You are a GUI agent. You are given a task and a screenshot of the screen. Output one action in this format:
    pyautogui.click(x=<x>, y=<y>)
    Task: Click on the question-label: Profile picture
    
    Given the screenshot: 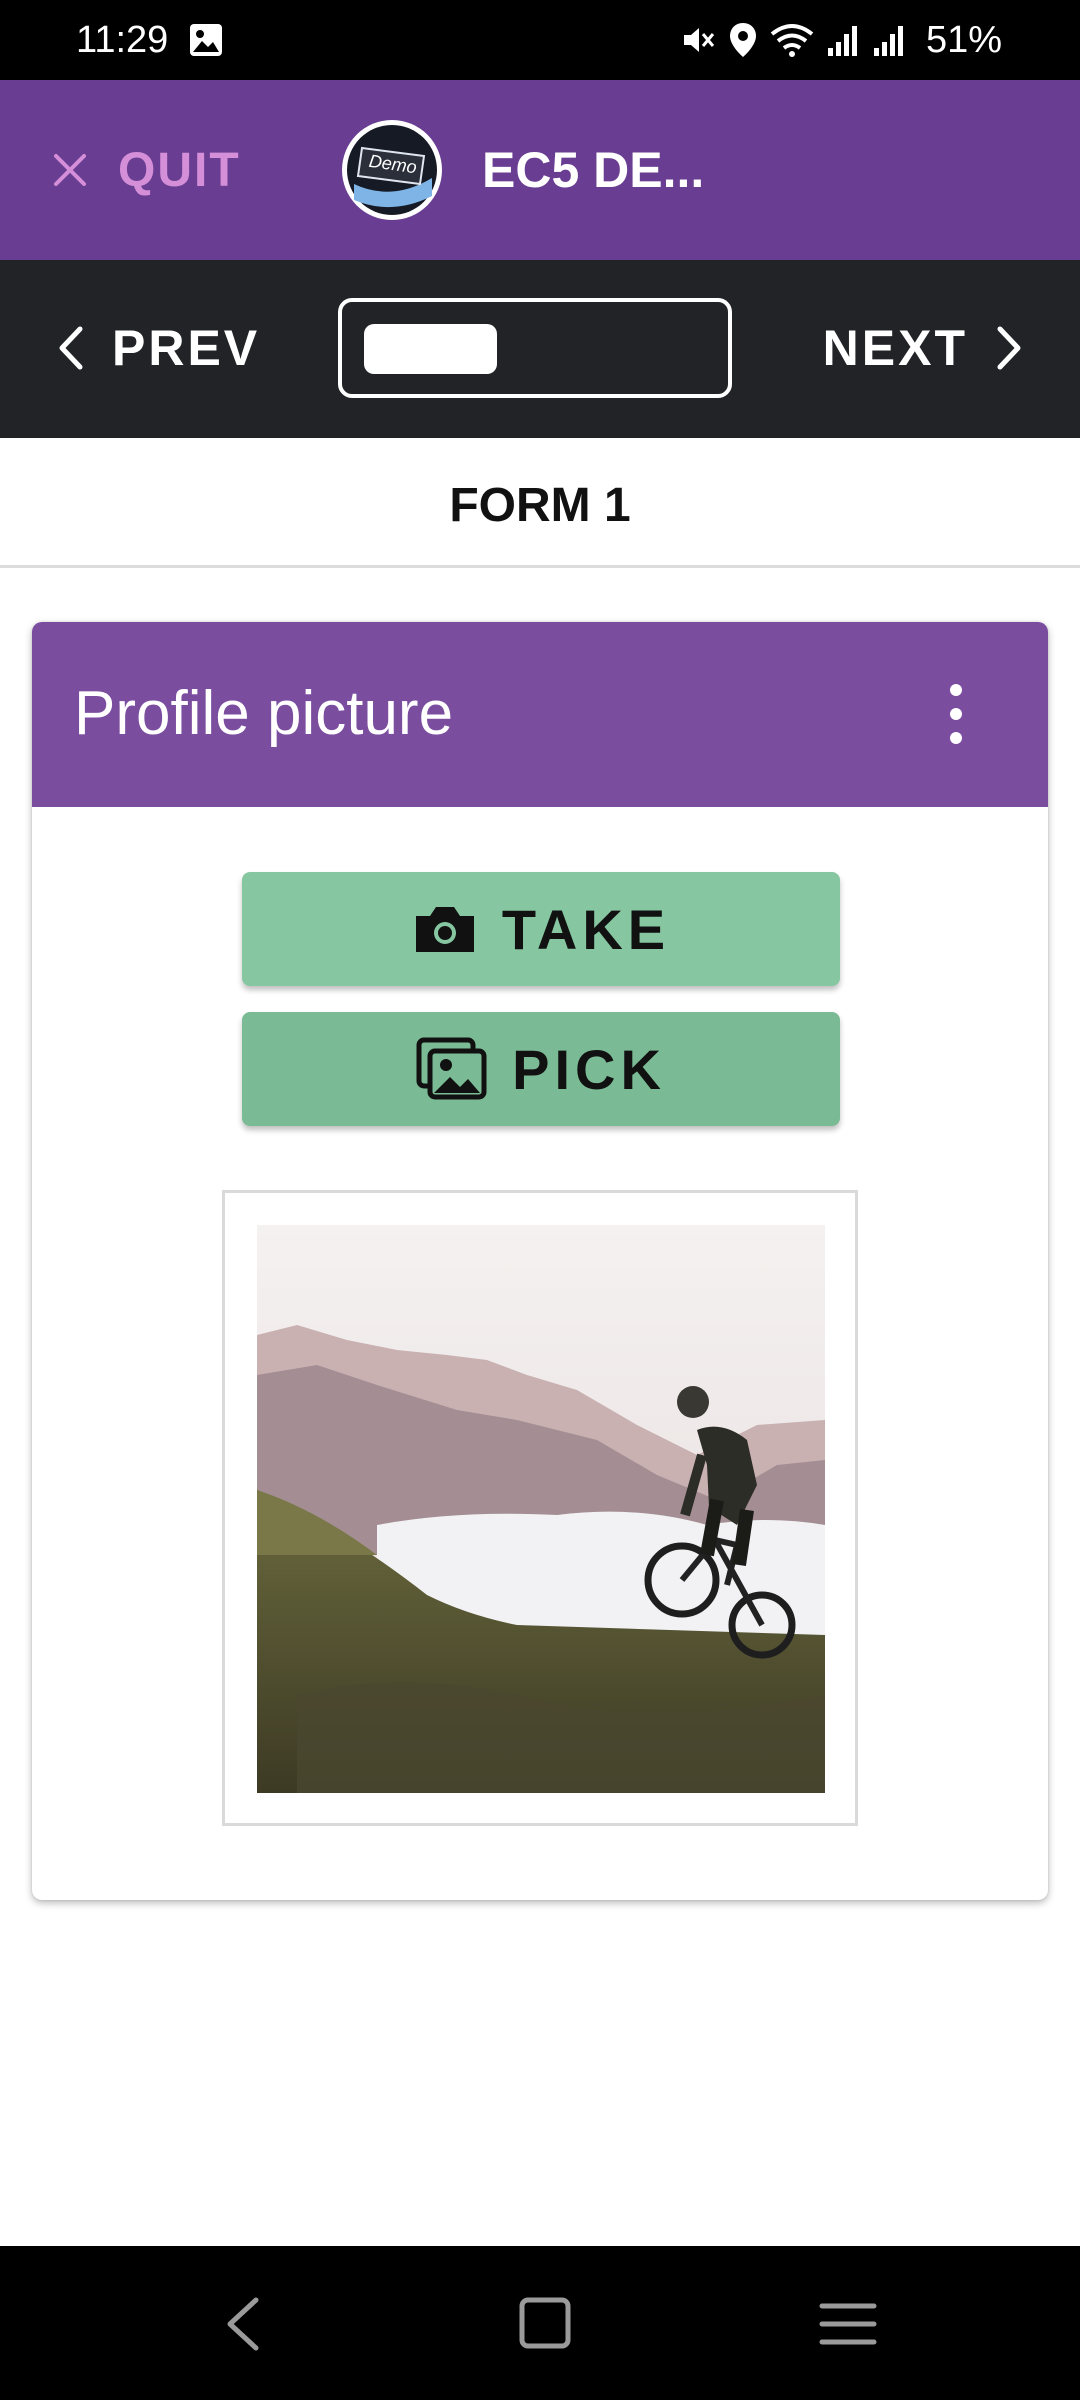 What is the action you would take?
    pyautogui.click(x=264, y=713)
    